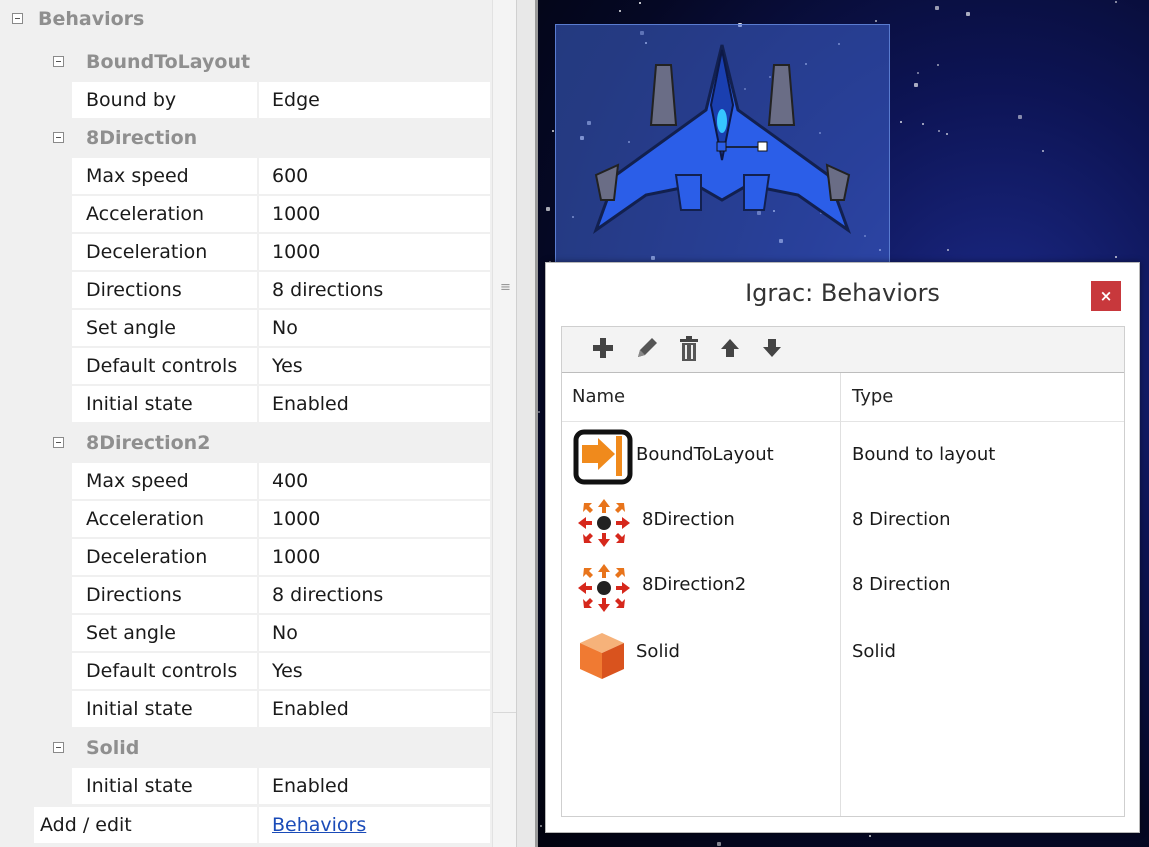  I want to click on property-name: Initial state, so click(139, 709).